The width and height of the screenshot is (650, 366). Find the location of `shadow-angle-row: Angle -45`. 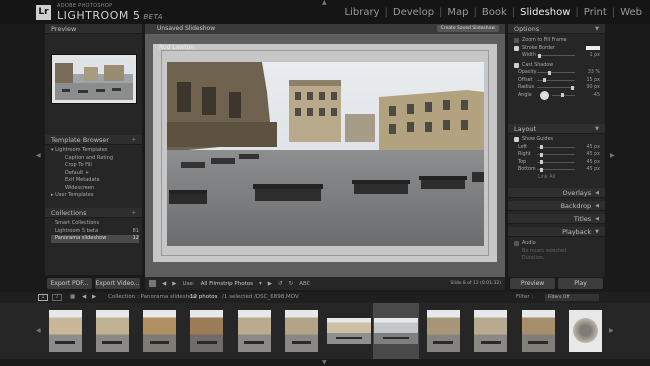

shadow-angle-row: Angle -45 is located at coordinates (557, 95).